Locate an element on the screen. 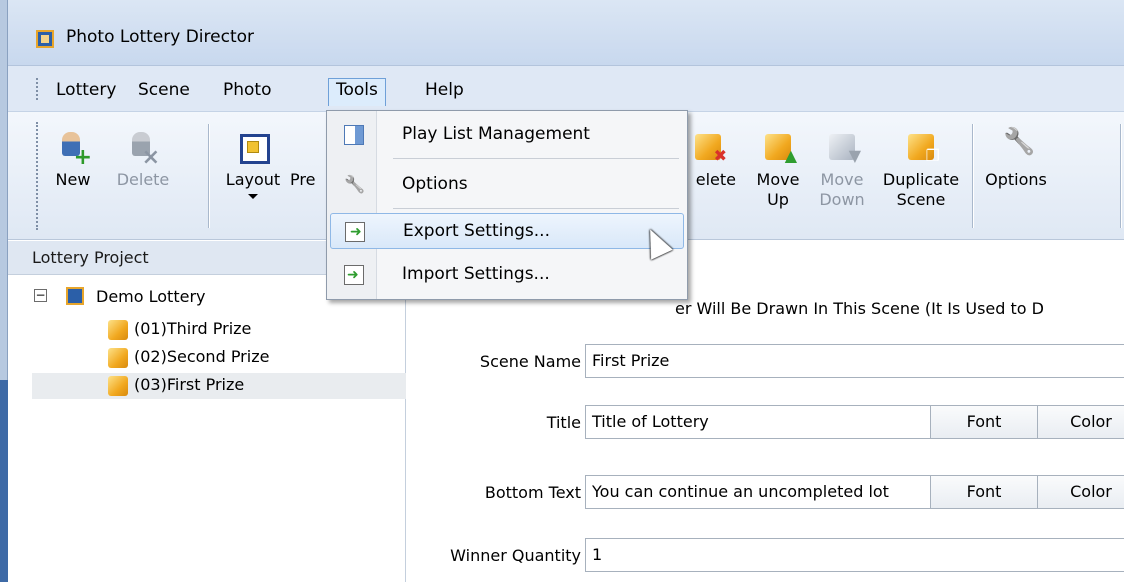  bottom-text-label: Bottom Text is located at coordinates (532, 492).